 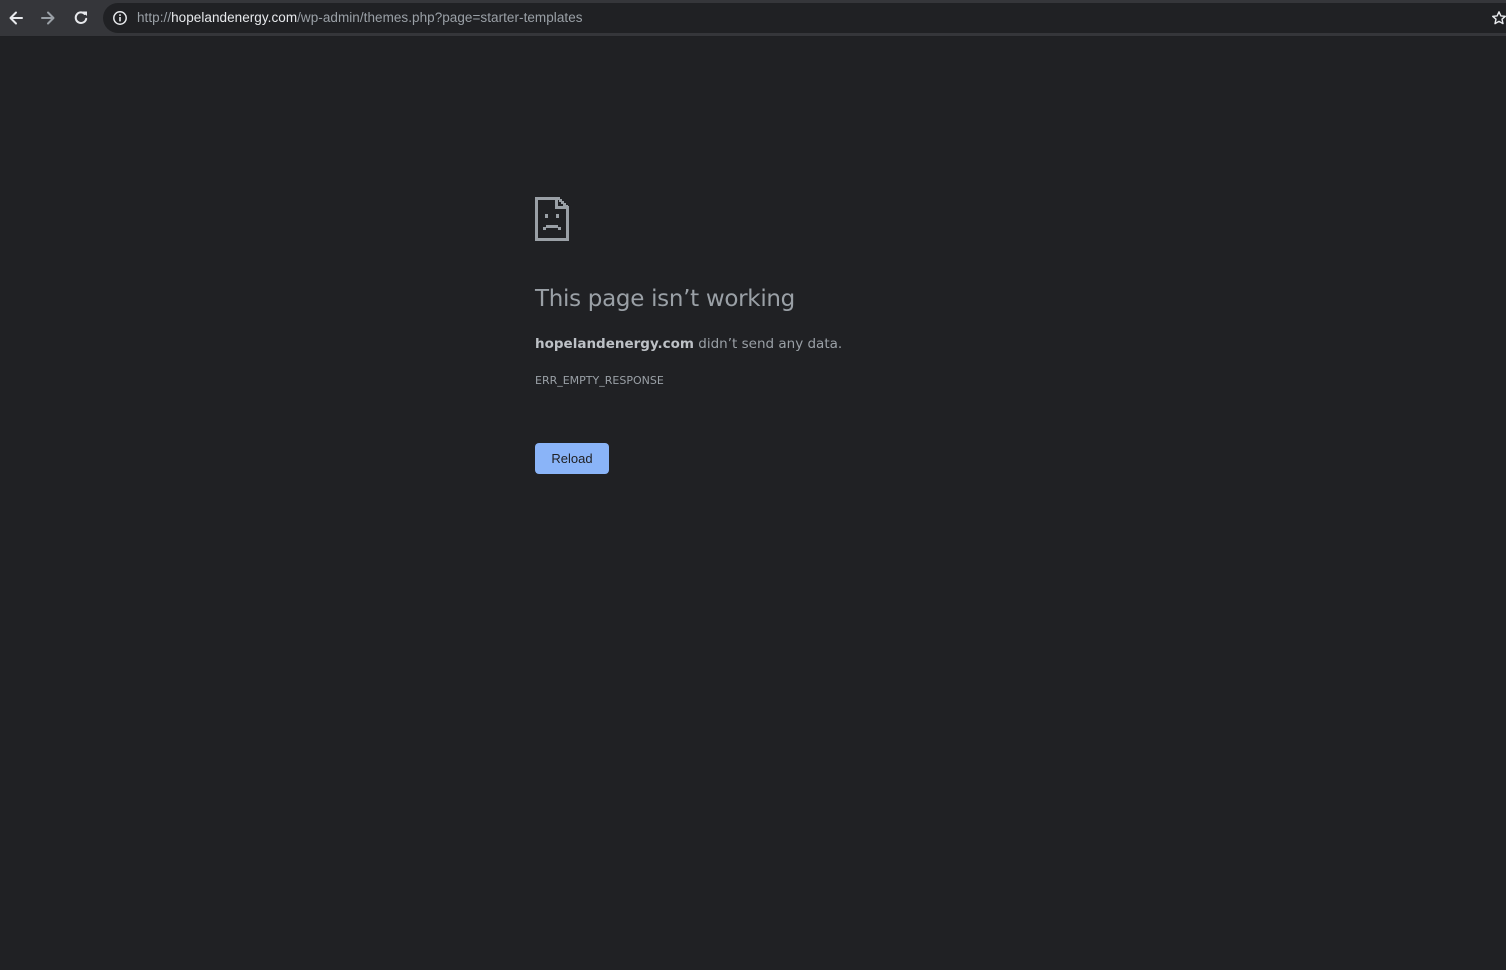 I want to click on url-scheme: http://, so click(x=154, y=17).